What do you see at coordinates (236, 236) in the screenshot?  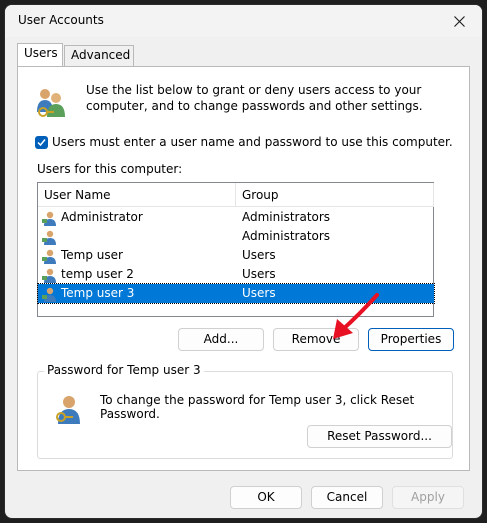 I see `table-row: Administrators` at bounding box center [236, 236].